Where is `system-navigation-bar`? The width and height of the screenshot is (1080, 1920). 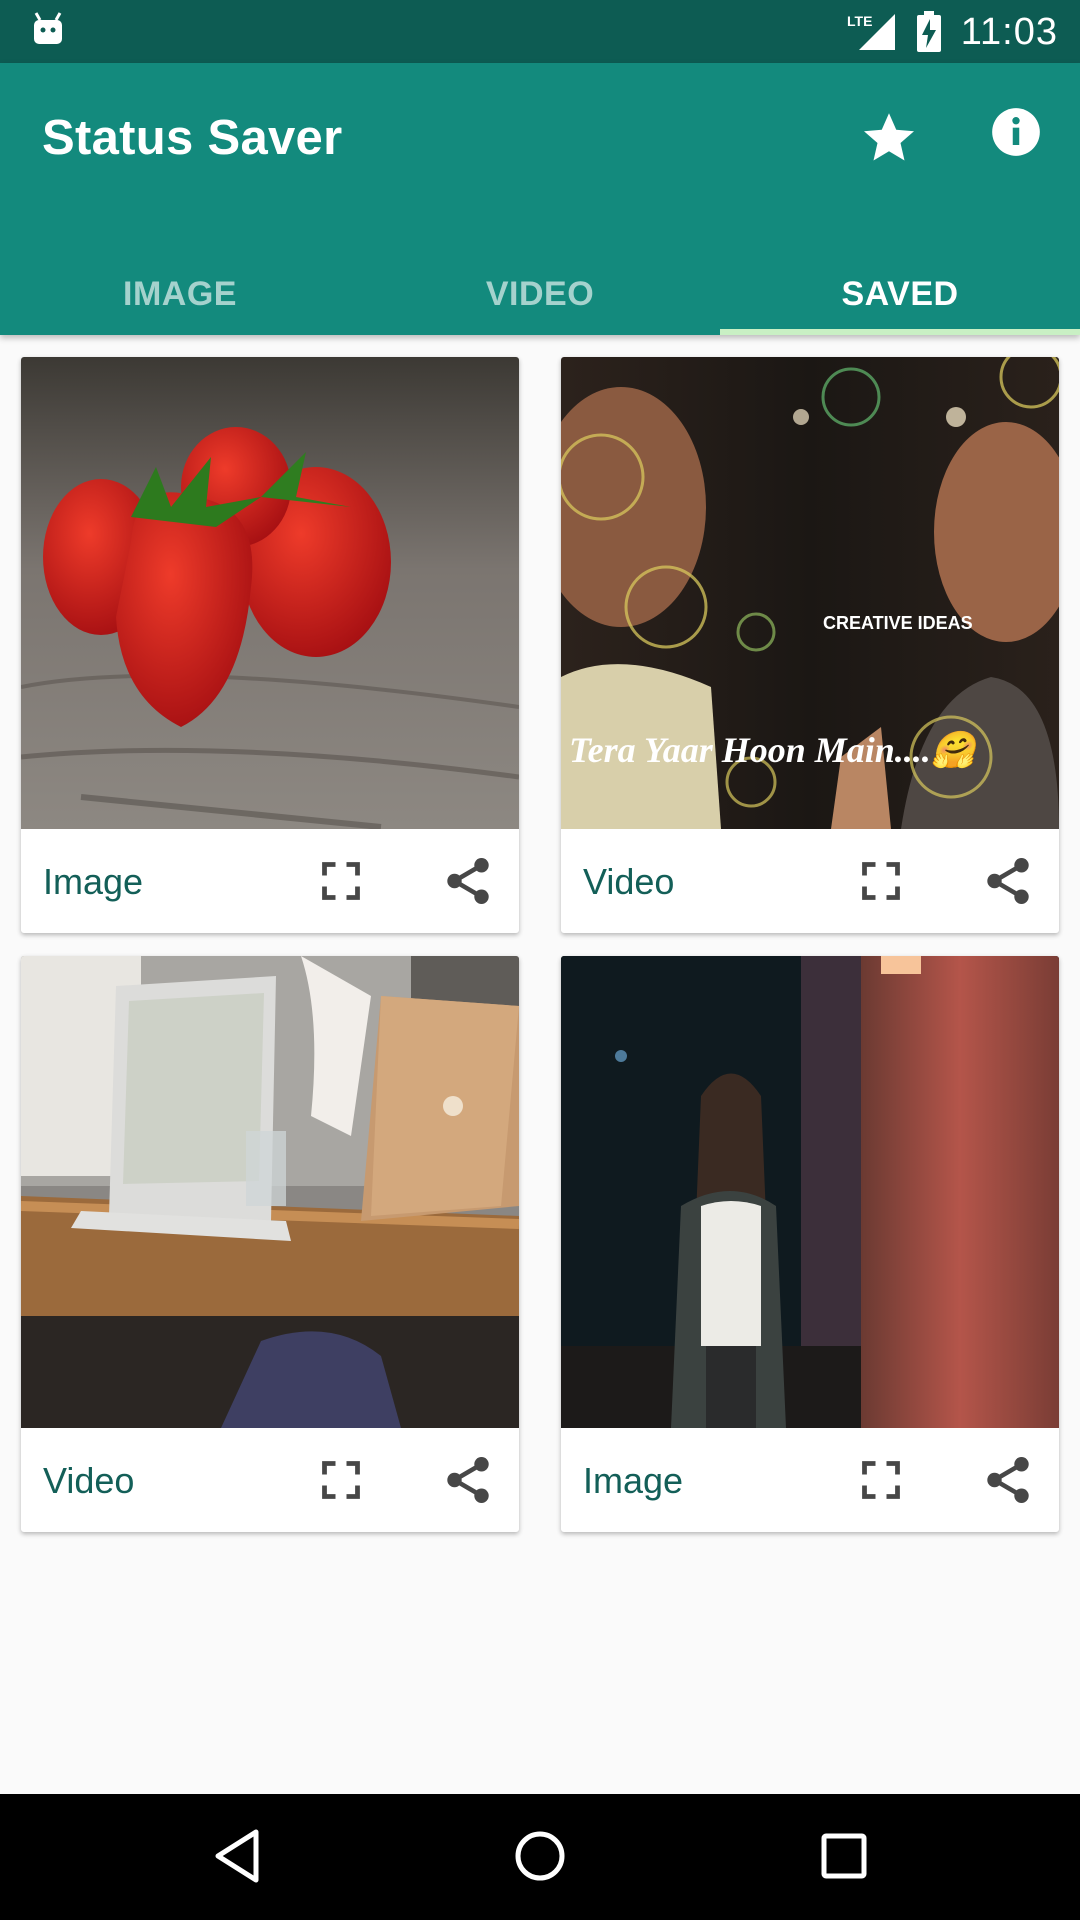 system-navigation-bar is located at coordinates (540, 1857).